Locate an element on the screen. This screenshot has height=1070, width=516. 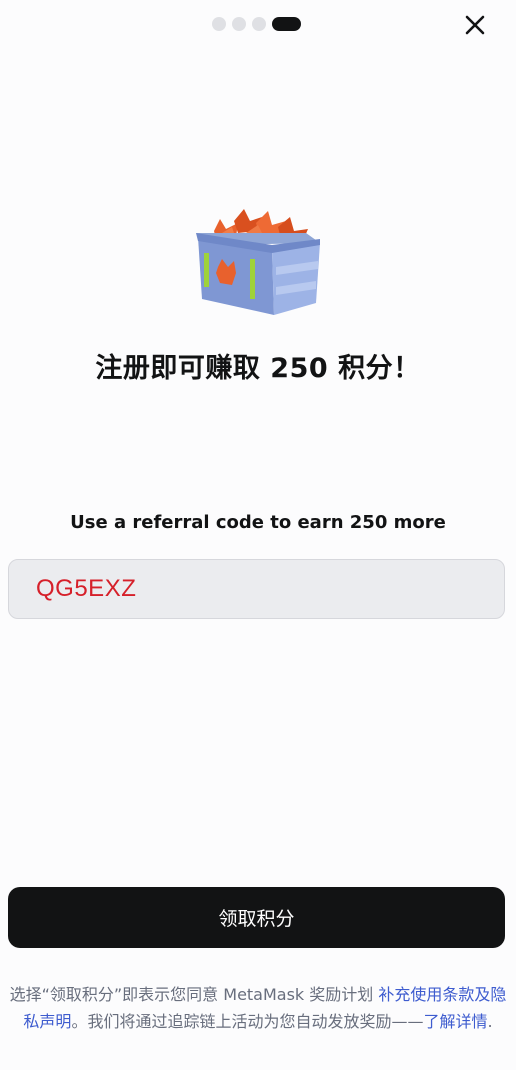
referral-code-label: Use a referral code to earn 250 more is located at coordinates (258, 522).